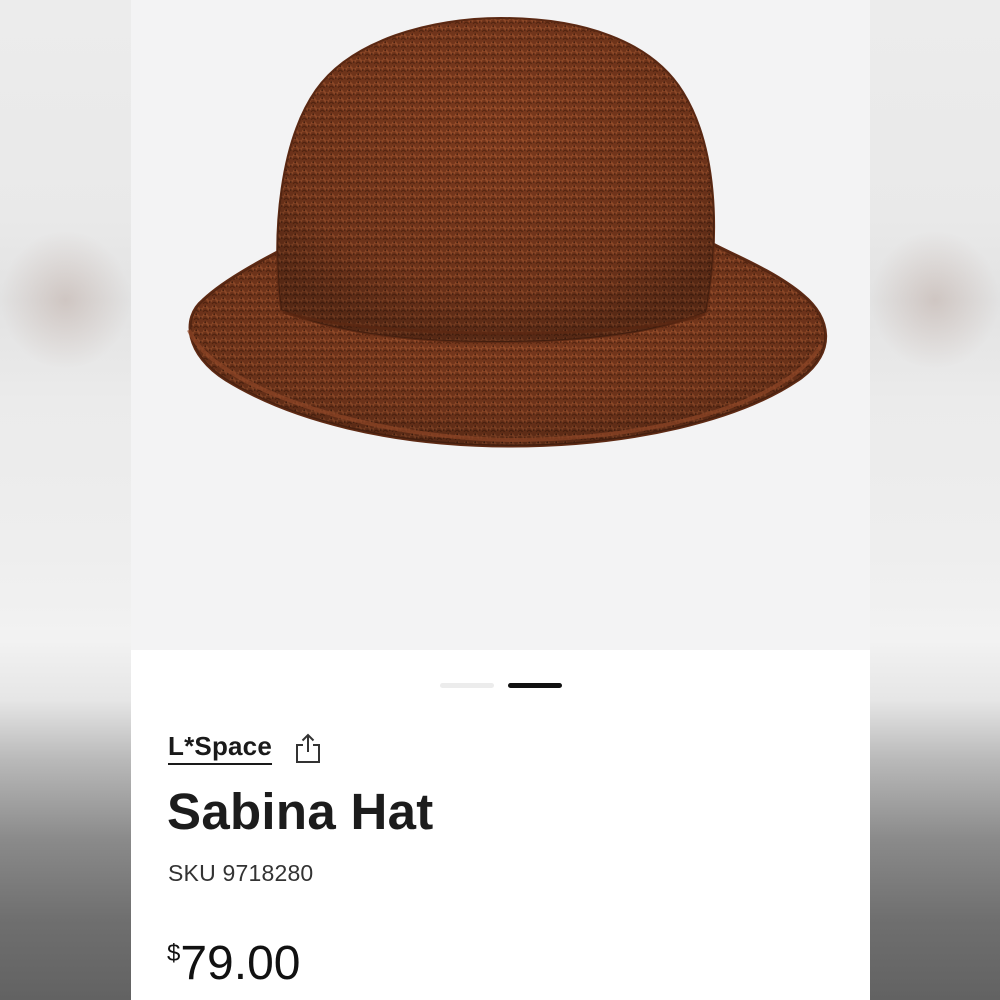  I want to click on blurred-background-right, so click(935, 500).